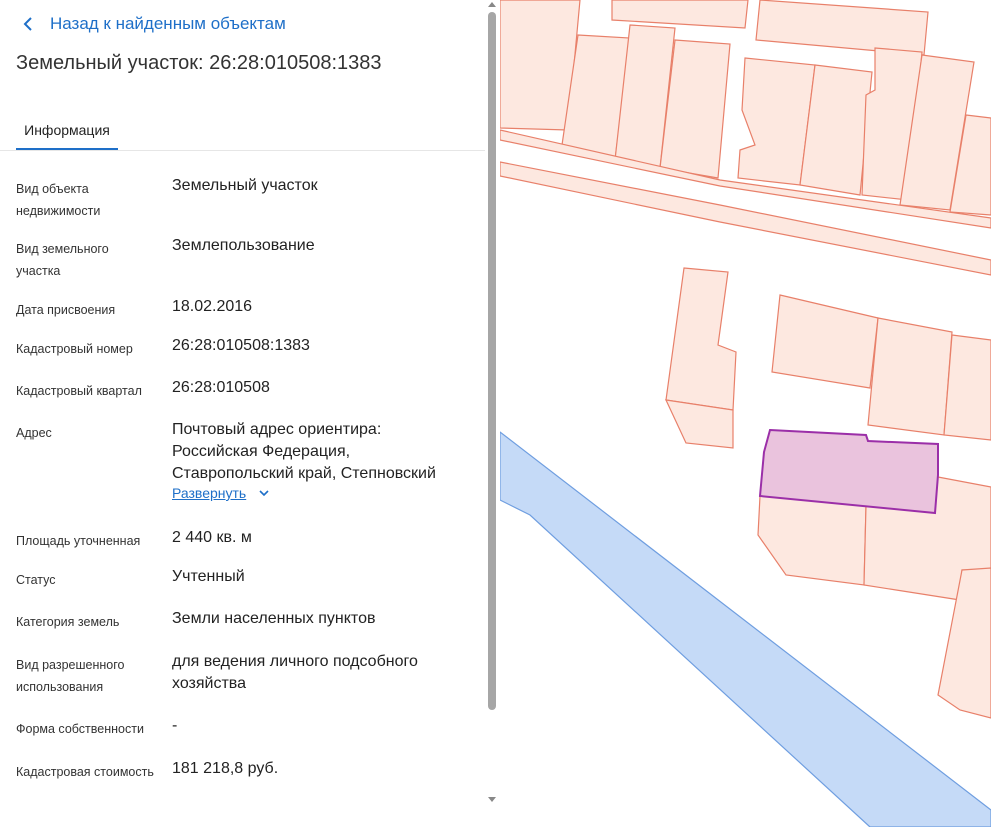 The image size is (991, 827). I want to click on scroll-down-arrow-icon, so click(492, 800).